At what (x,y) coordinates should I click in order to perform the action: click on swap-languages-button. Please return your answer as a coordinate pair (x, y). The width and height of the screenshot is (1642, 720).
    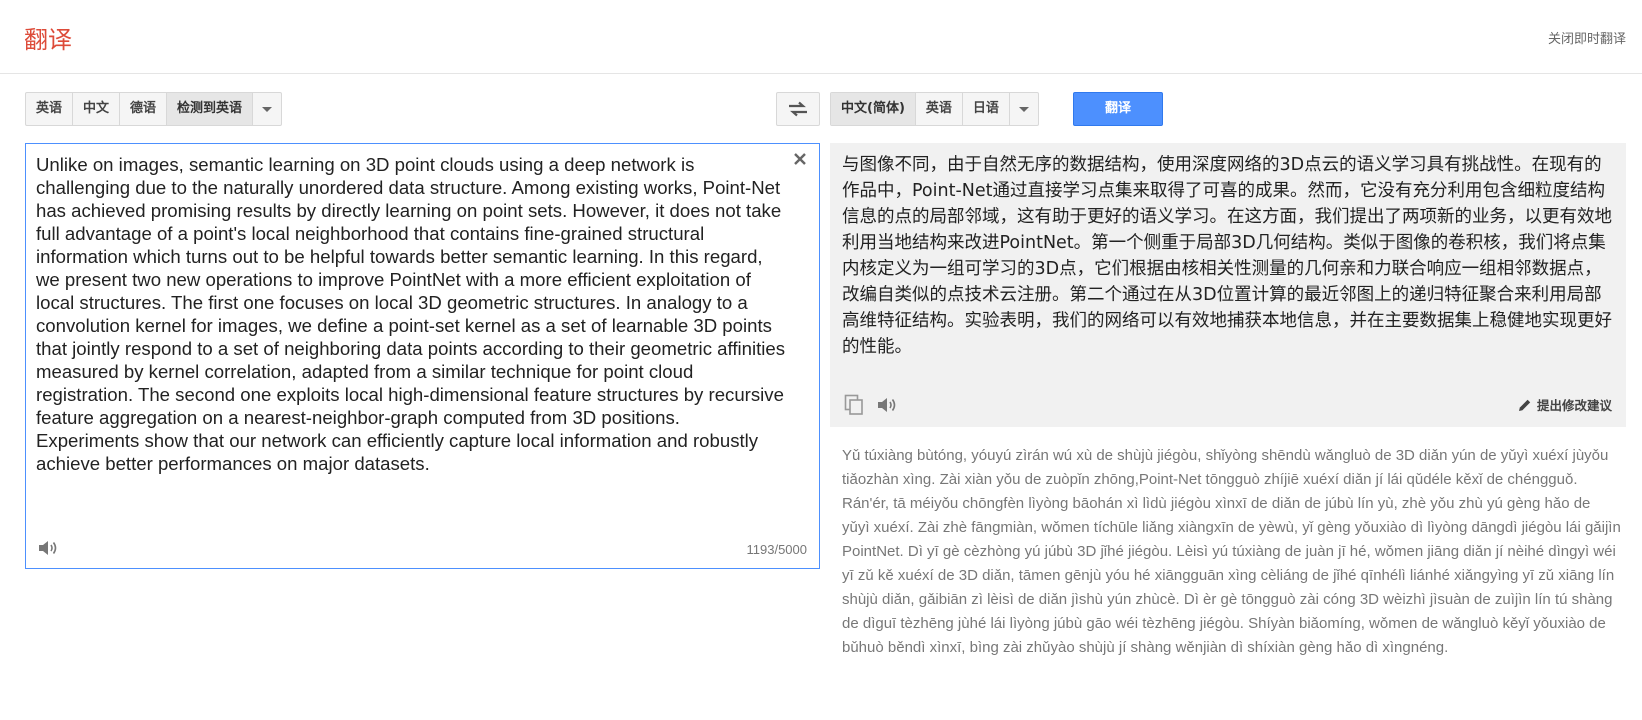
    Looking at the image, I should click on (798, 109).